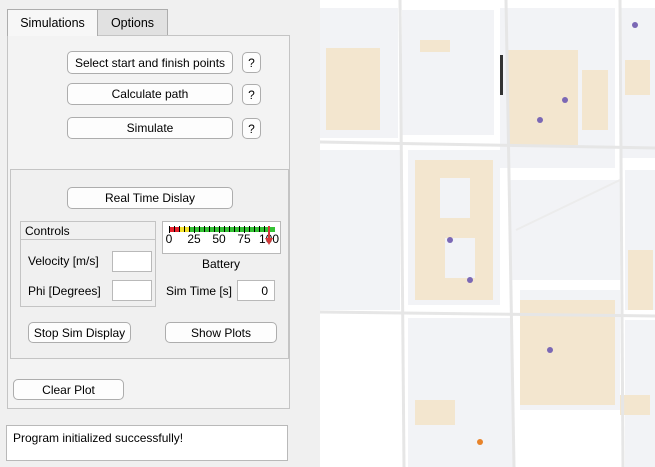 Image resolution: width=655 pixels, height=467 pixels. I want to click on controls-title: Controls, so click(47, 231).